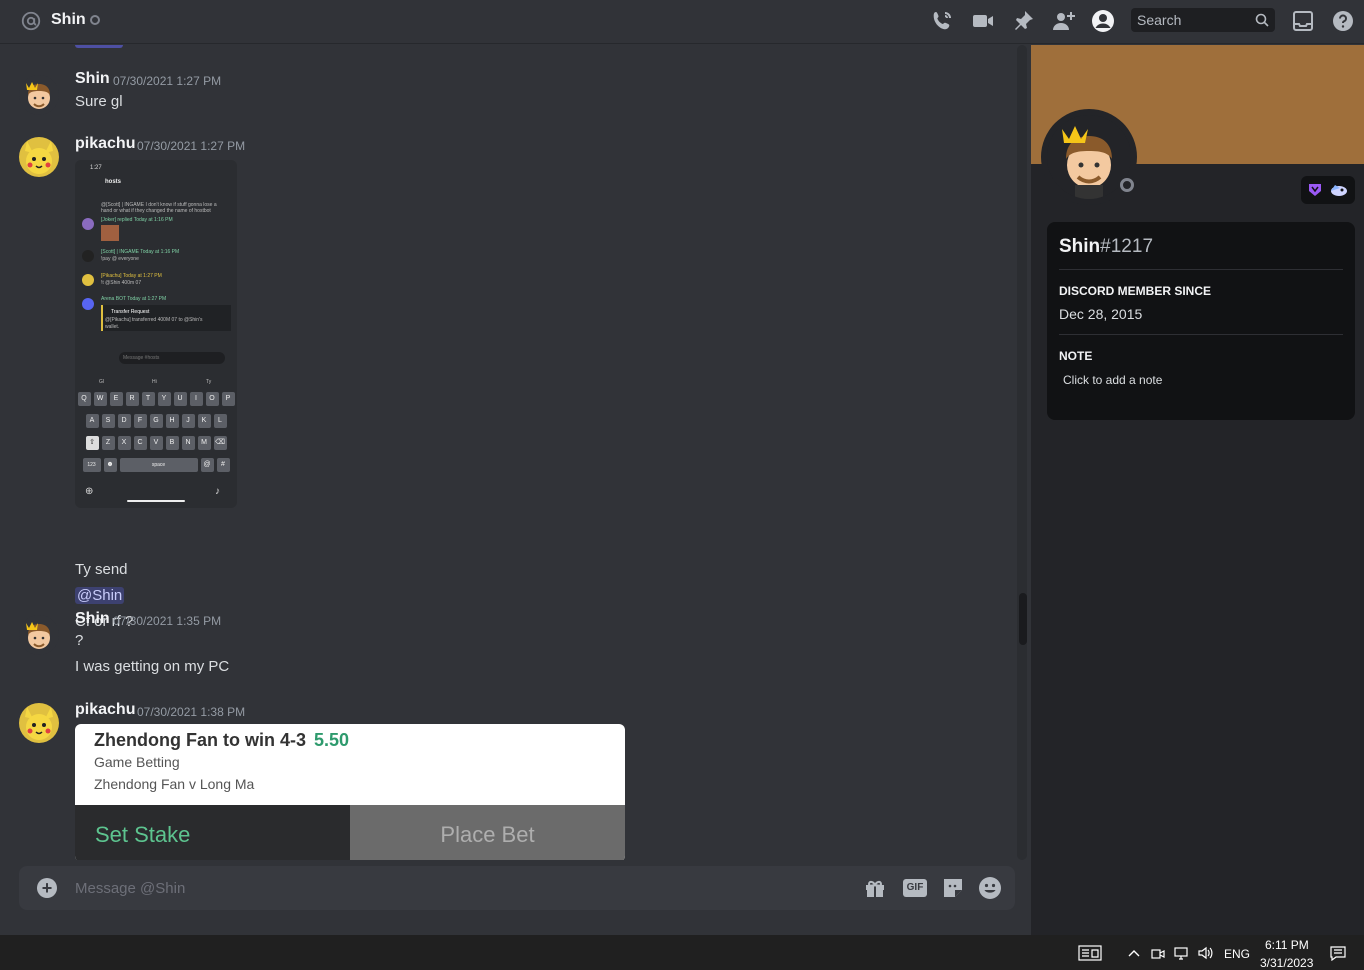 The width and height of the screenshot is (1364, 970). Describe the element at coordinates (875, 888) in the screenshot. I see `gift-icon` at that location.